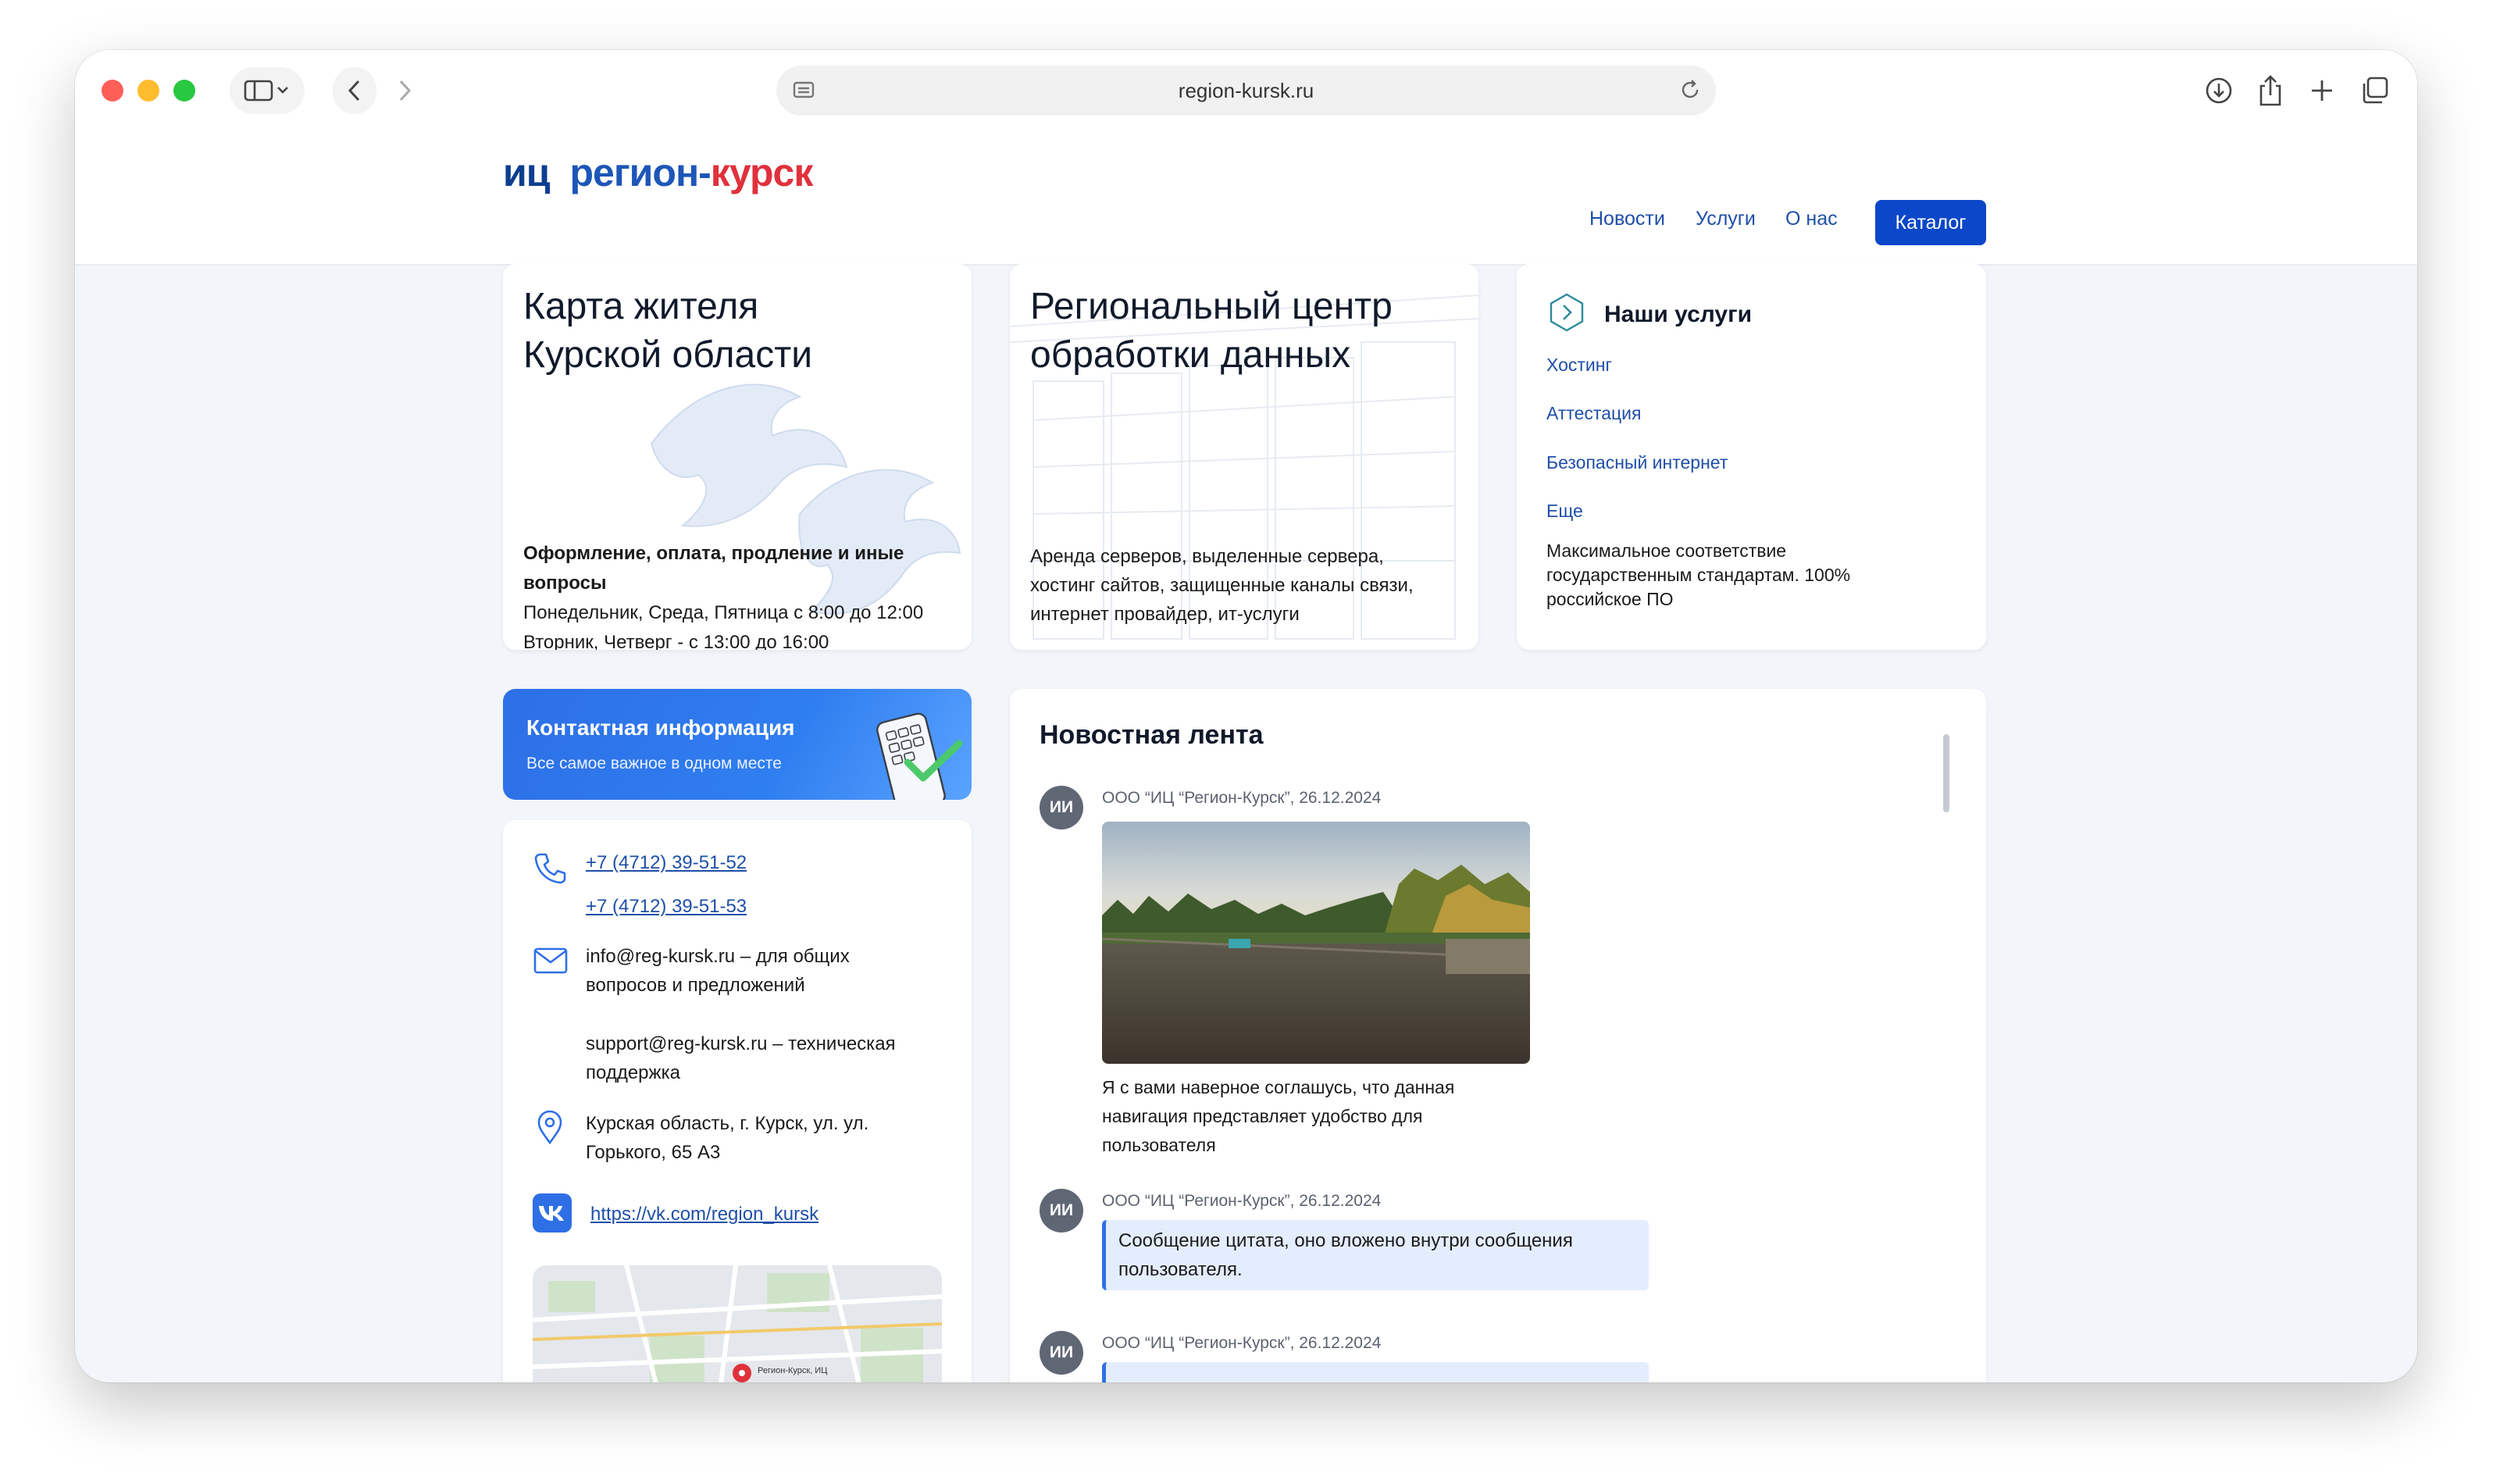 Image resolution: width=2493 pixels, height=1484 pixels. What do you see at coordinates (762, 172) in the screenshot?
I see `logo-kursk: курск` at bounding box center [762, 172].